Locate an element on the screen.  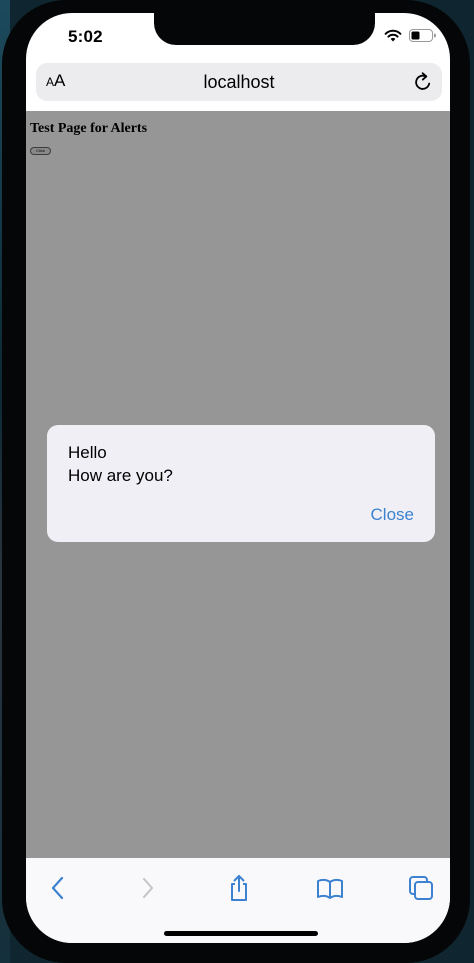
alert-message: Hello How are you? is located at coordinates (120, 464).